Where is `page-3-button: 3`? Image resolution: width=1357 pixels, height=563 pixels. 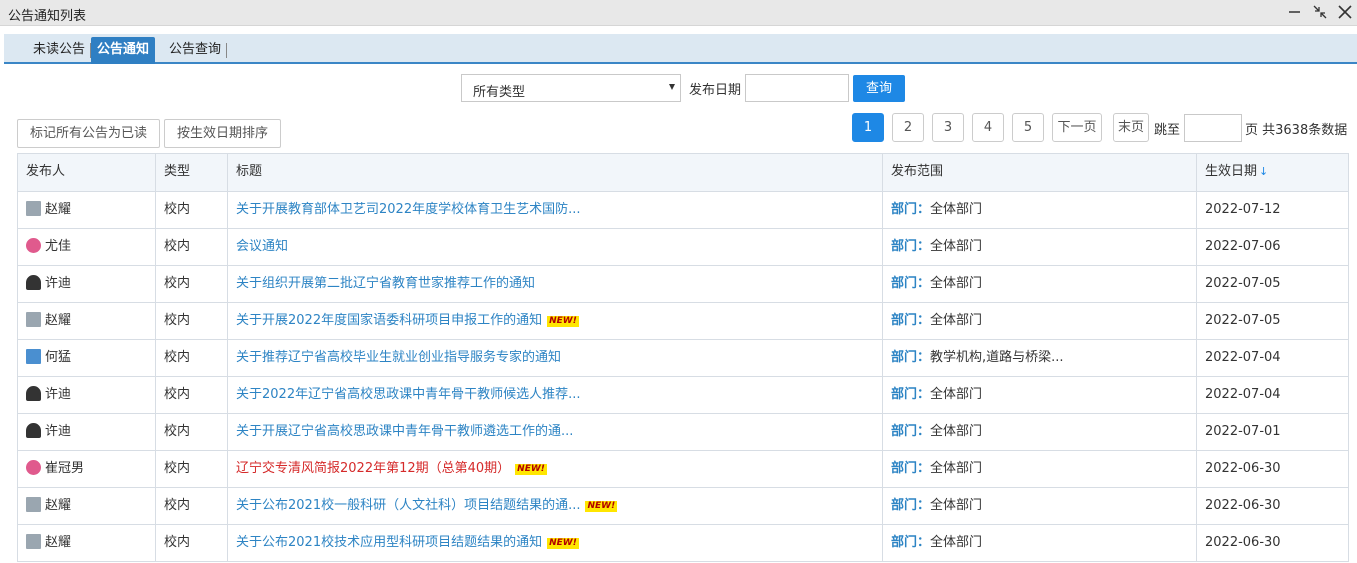
page-3-button: 3 is located at coordinates (948, 127).